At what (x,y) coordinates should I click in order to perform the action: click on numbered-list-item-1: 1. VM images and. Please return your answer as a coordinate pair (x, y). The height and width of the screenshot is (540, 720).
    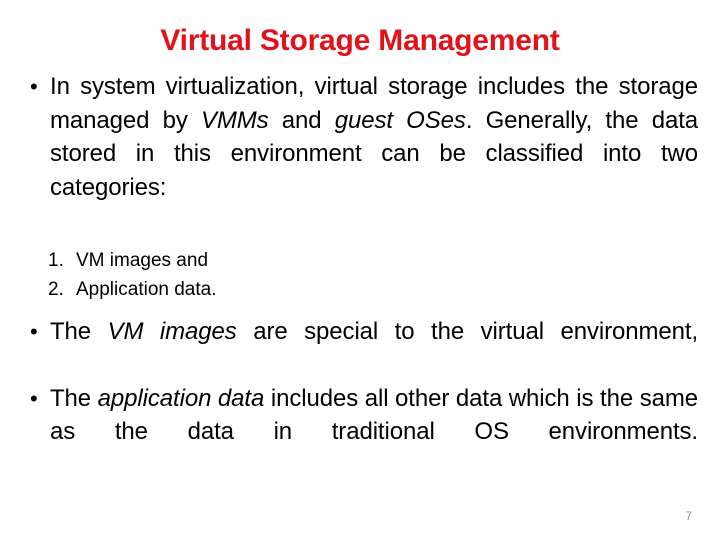
    Looking at the image, I should click on (360, 260).